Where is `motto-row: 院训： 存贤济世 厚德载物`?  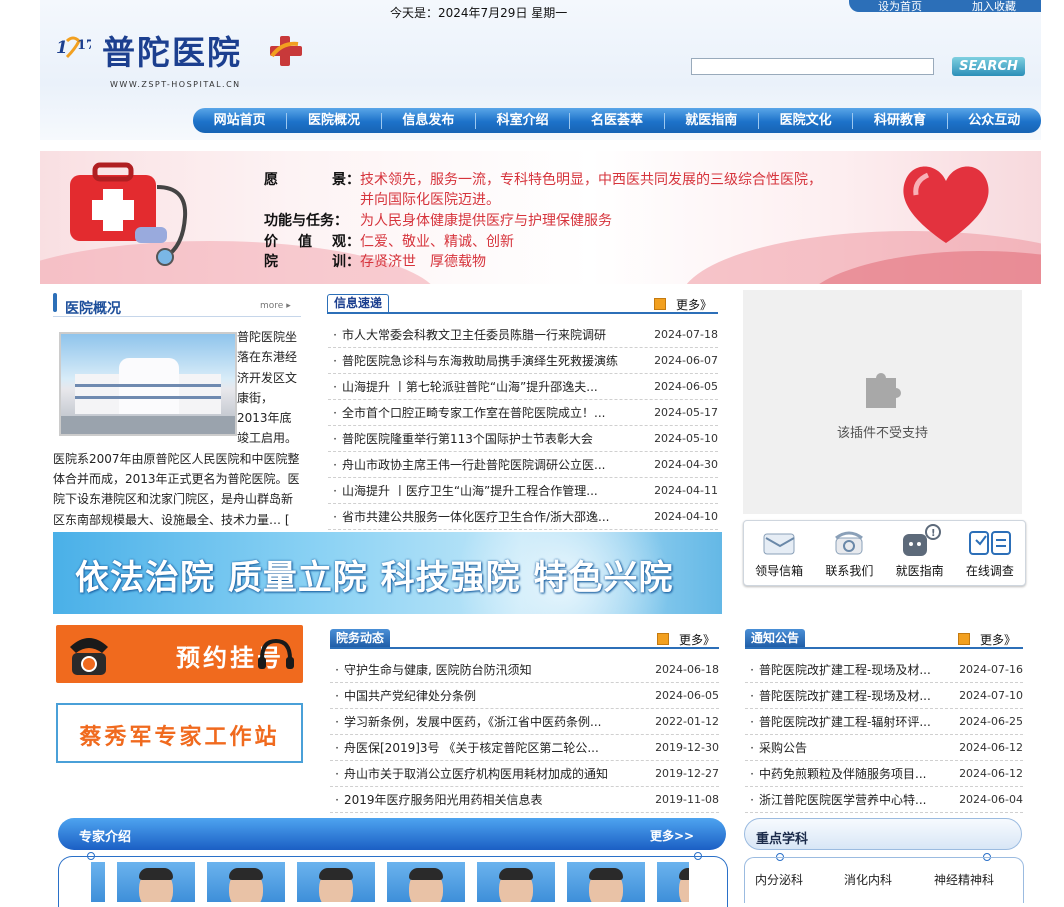
motto-row: 院训： 存贤济世 厚德载物 is located at coordinates (375, 262).